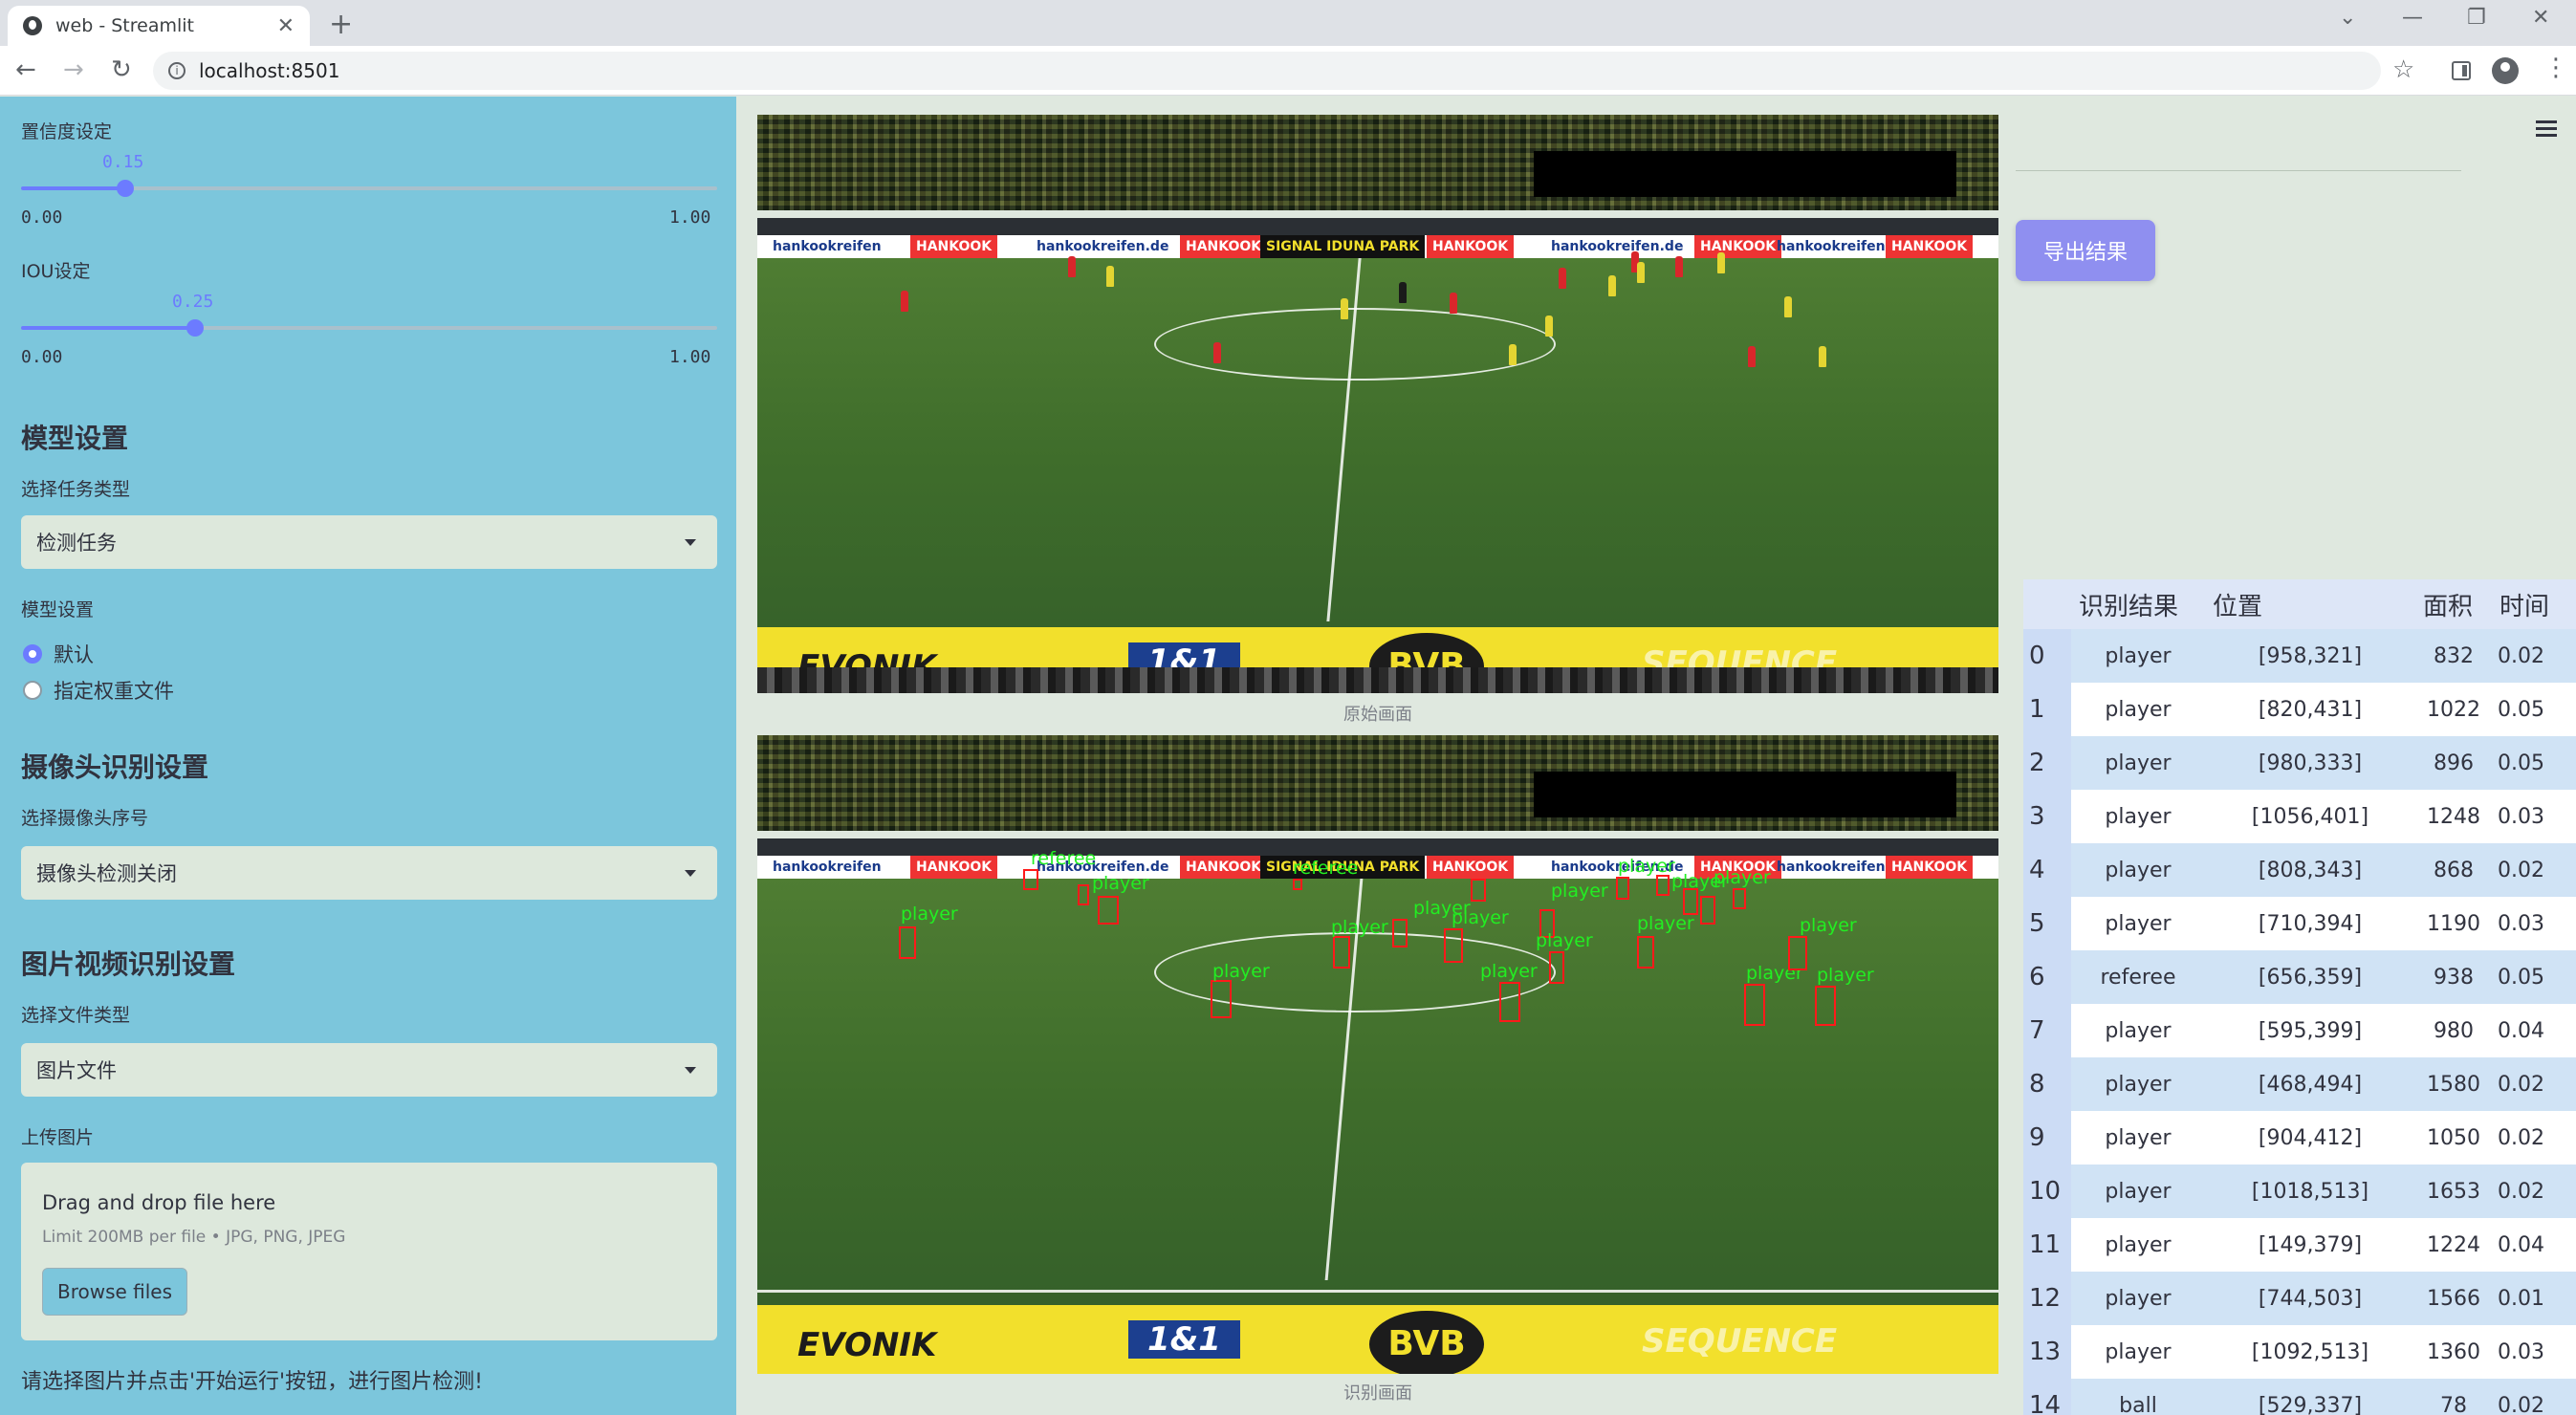  What do you see at coordinates (42, 217) in the screenshot?
I see `confidence-min: 0.00` at bounding box center [42, 217].